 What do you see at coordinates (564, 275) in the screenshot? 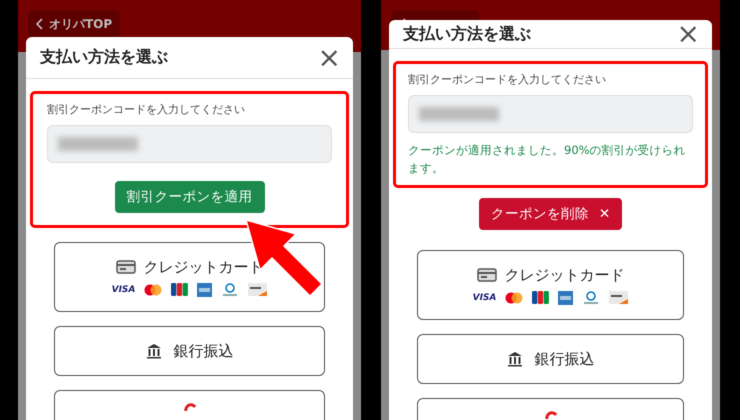
I see `payment-label: クレジットカード` at bounding box center [564, 275].